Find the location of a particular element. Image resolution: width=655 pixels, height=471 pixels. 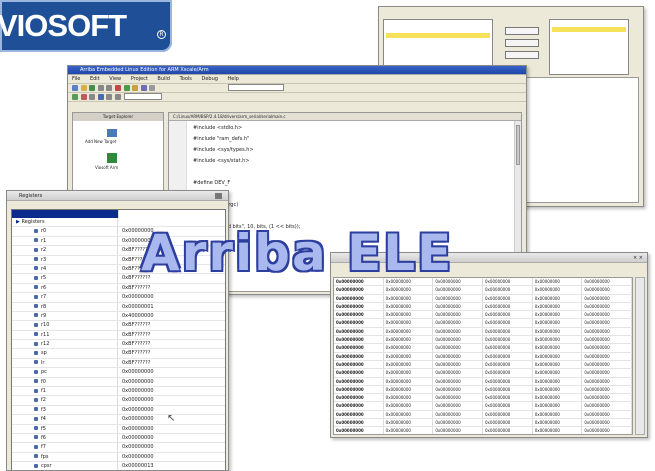

register-row: pc 0x00000000 is located at coordinates (118, 373).